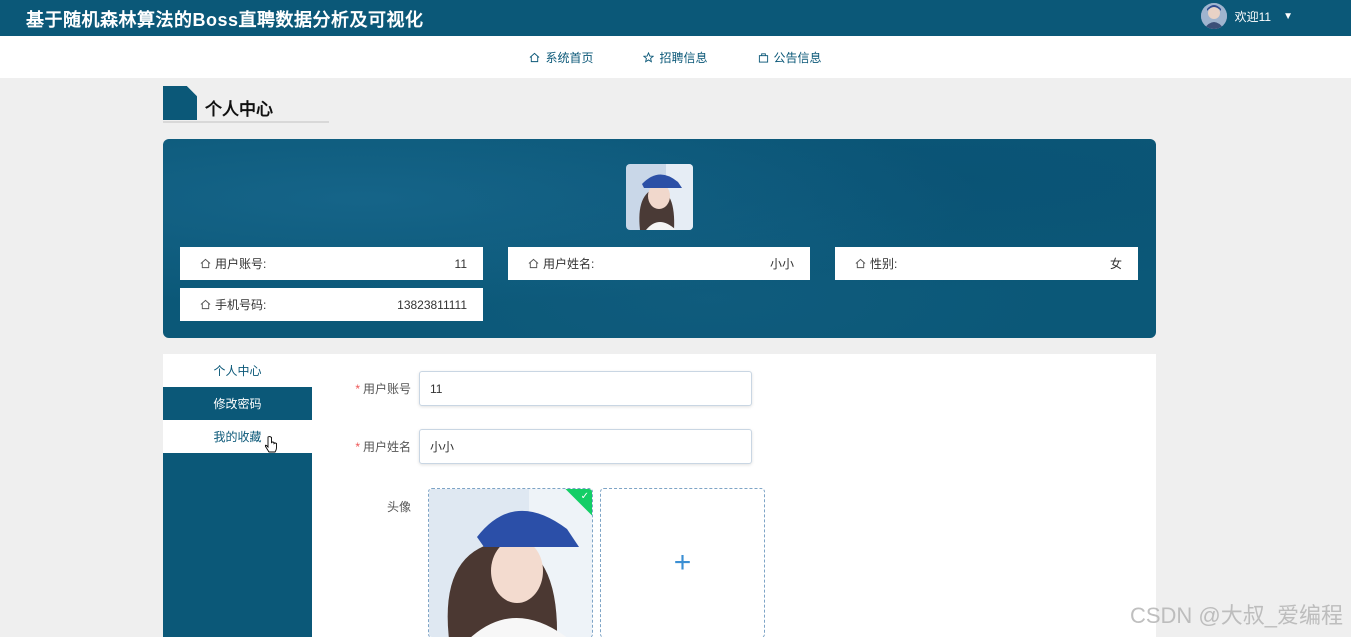  I want to click on page-title: 个人中心, so click(246, 104).